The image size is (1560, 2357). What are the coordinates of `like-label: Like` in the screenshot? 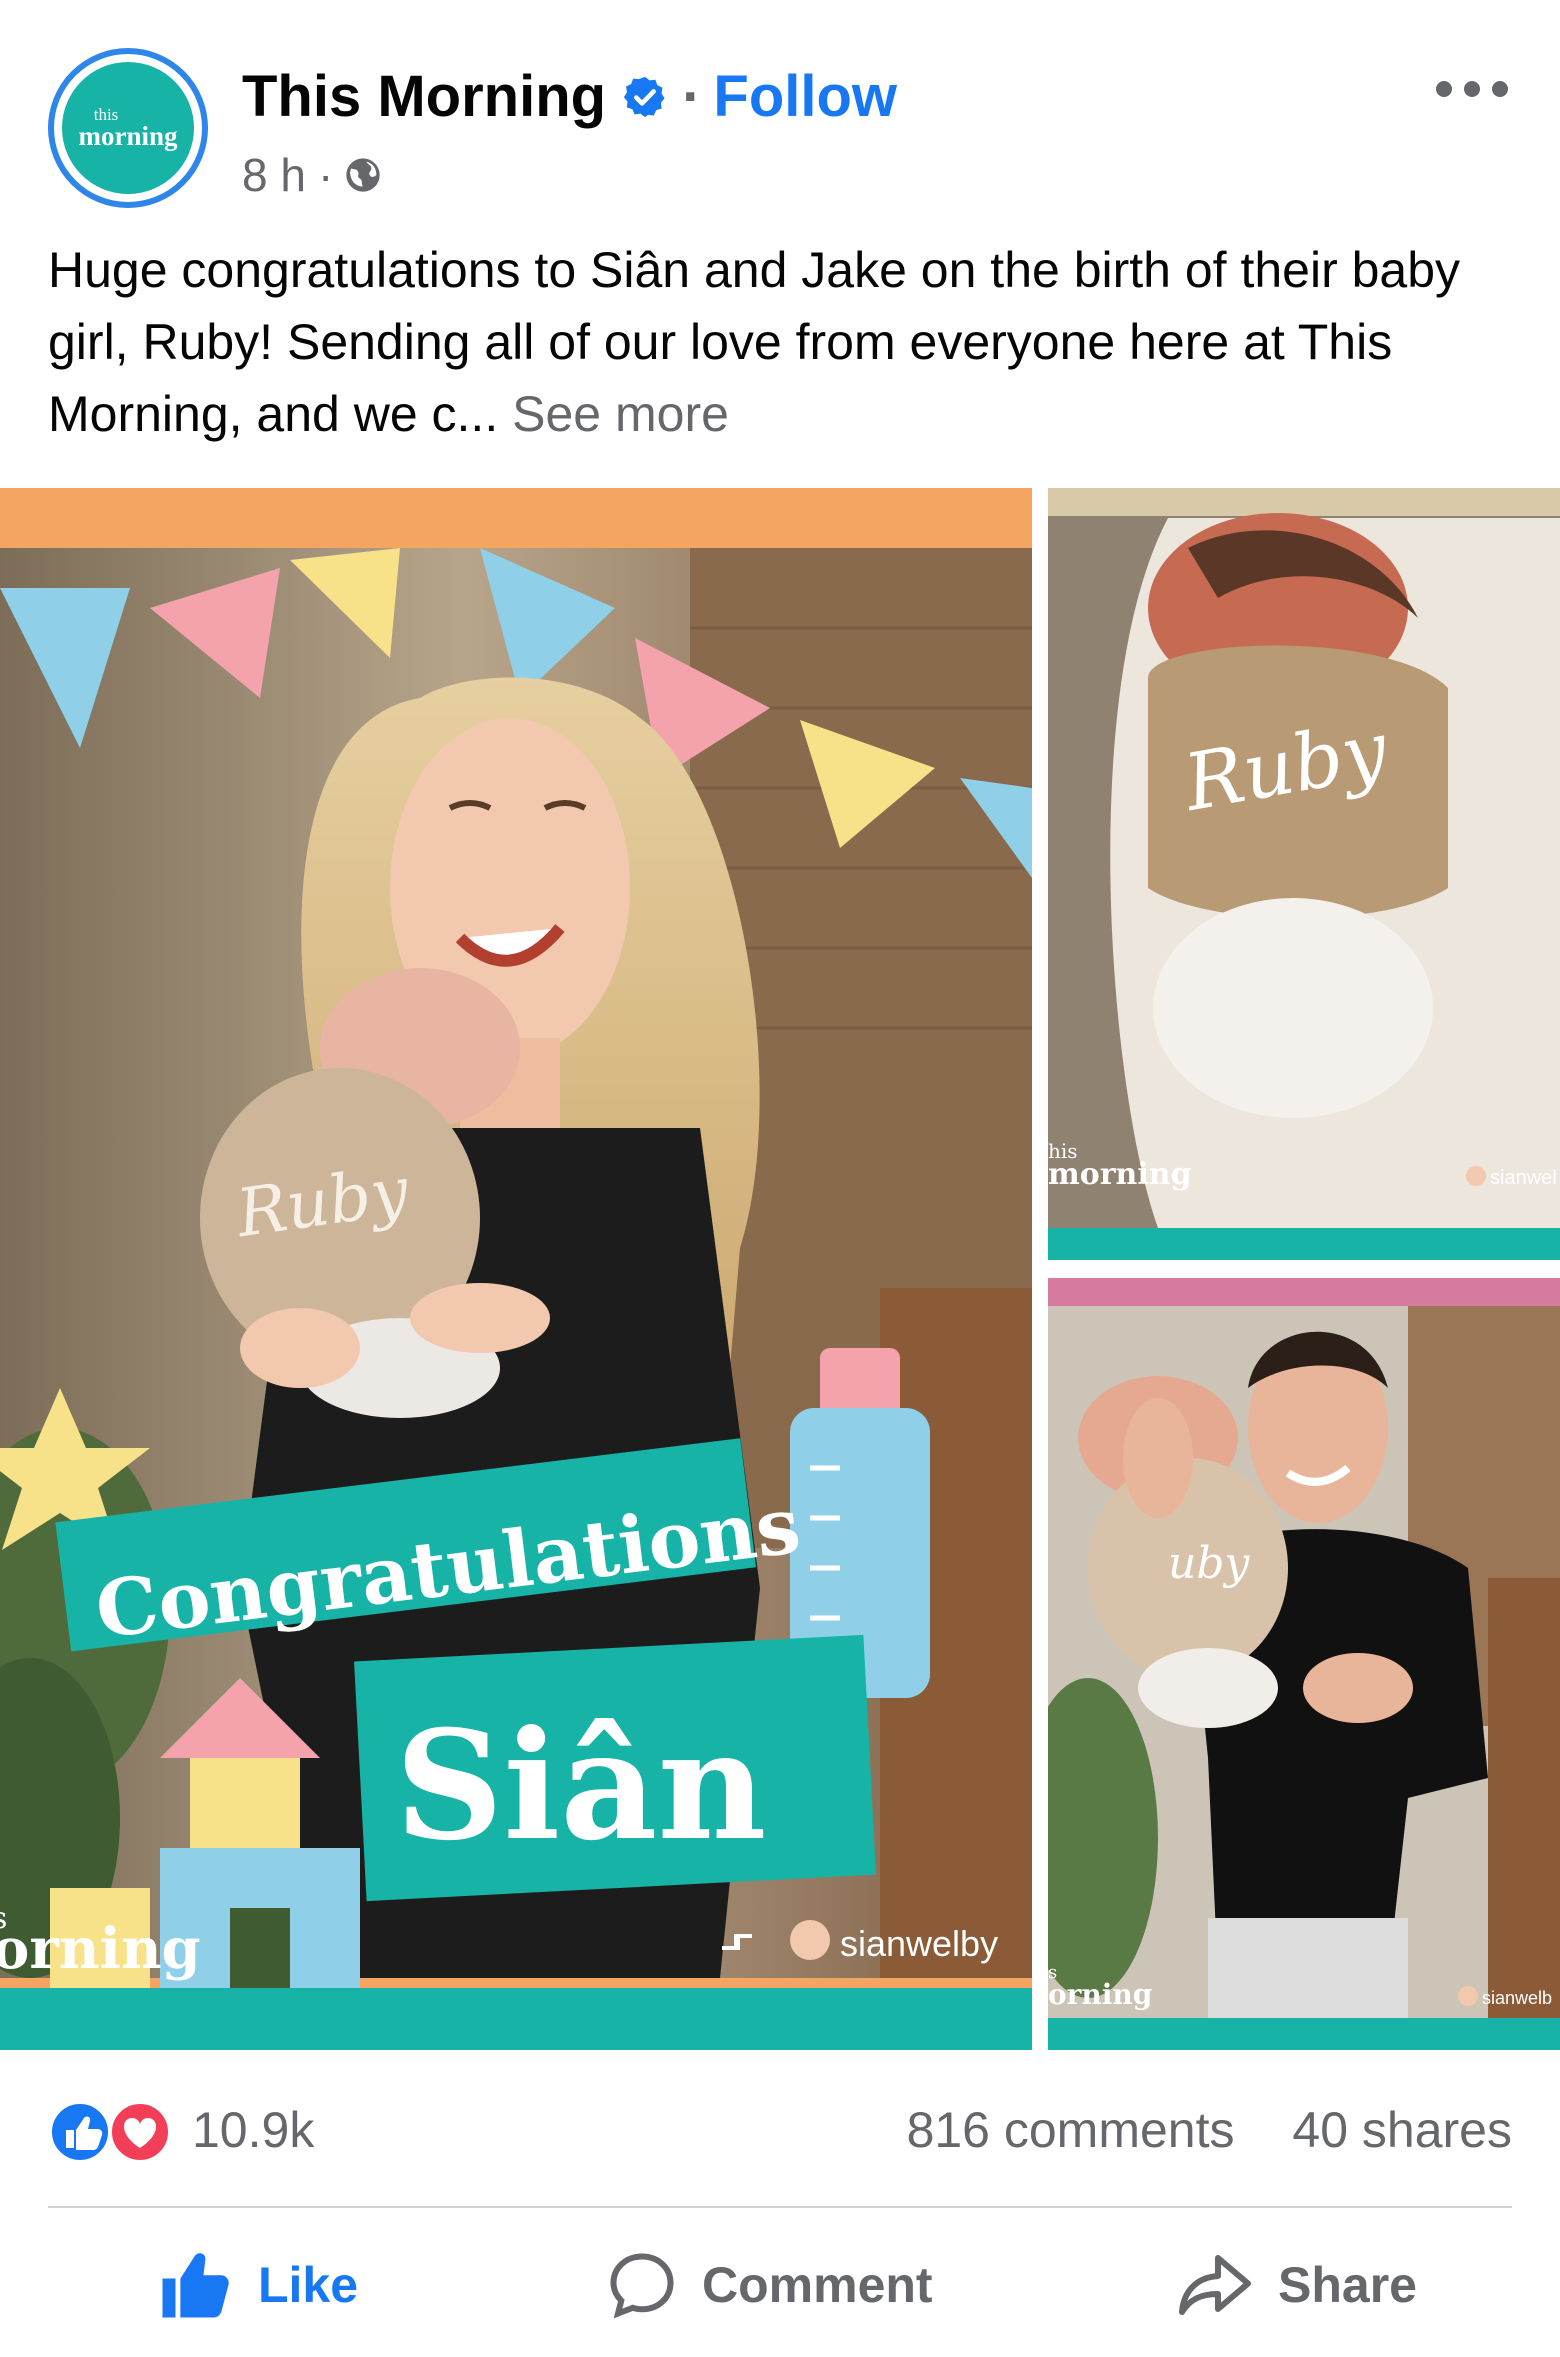 It's located at (308, 2285).